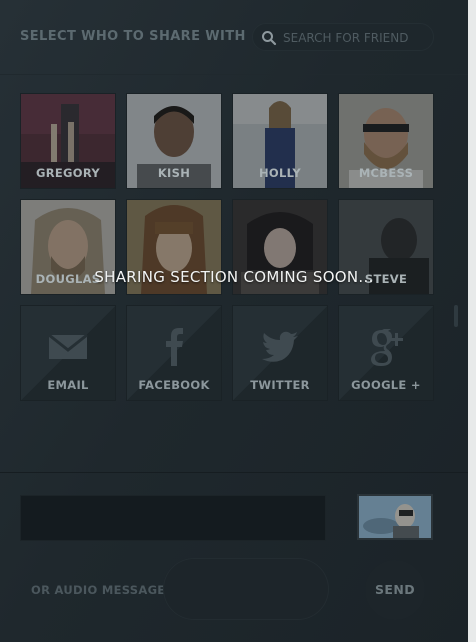 The width and height of the screenshot is (476, 642). Describe the element at coordinates (246, 589) in the screenshot. I see `record-audio-button` at that location.